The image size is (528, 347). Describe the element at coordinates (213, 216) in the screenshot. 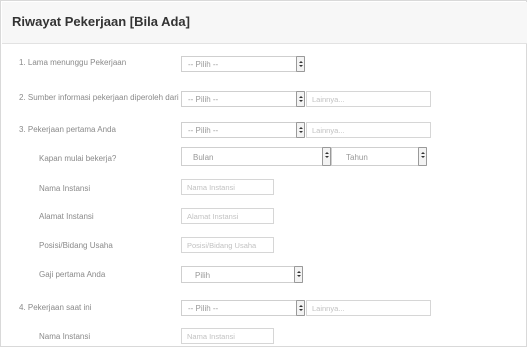

I see `first-company-address-placeholder: Alamat Instansi` at that location.